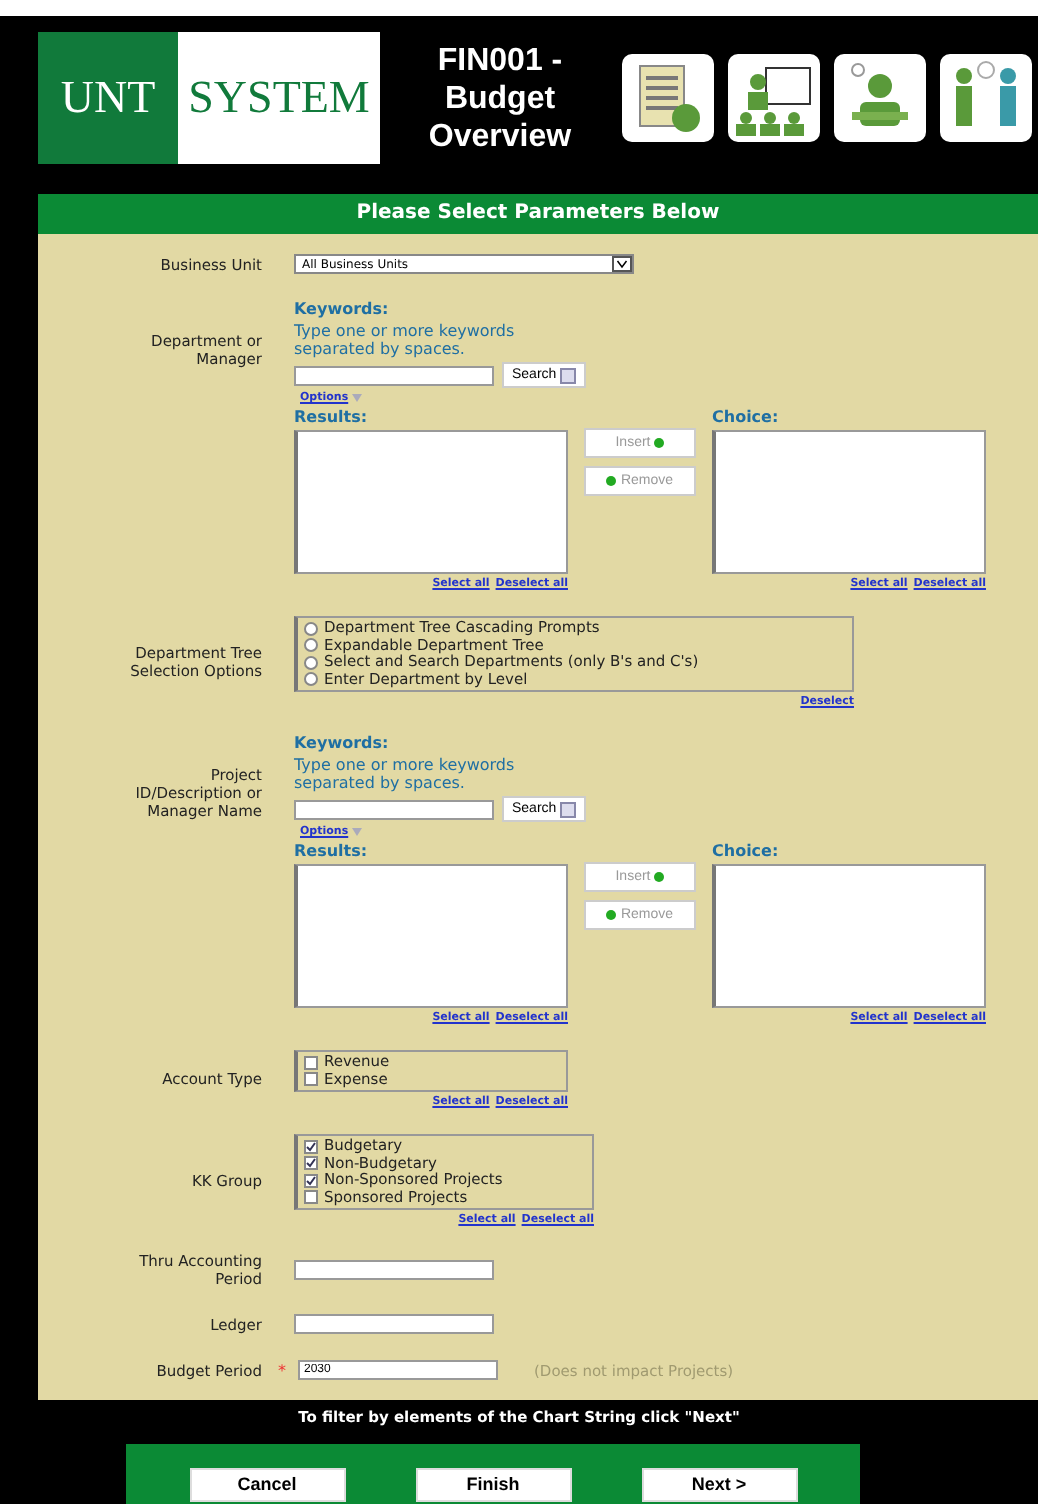 This screenshot has height=1504, width=1038. Describe the element at coordinates (880, 98) in the screenshot. I see `person-icon` at that location.